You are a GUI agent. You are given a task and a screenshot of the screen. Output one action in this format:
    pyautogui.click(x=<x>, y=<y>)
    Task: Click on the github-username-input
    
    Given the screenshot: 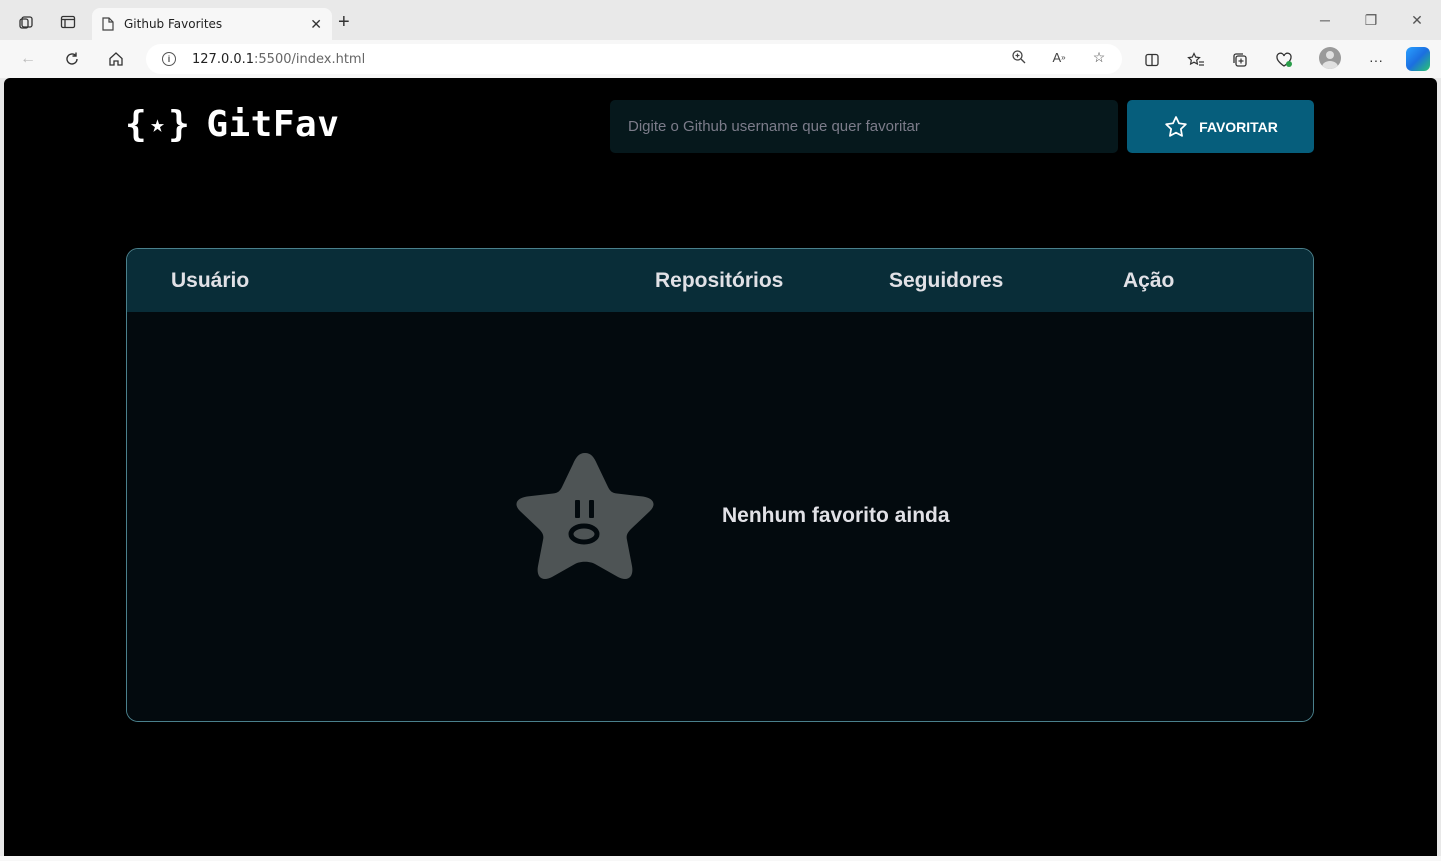 What is the action you would take?
    pyautogui.click(x=864, y=126)
    